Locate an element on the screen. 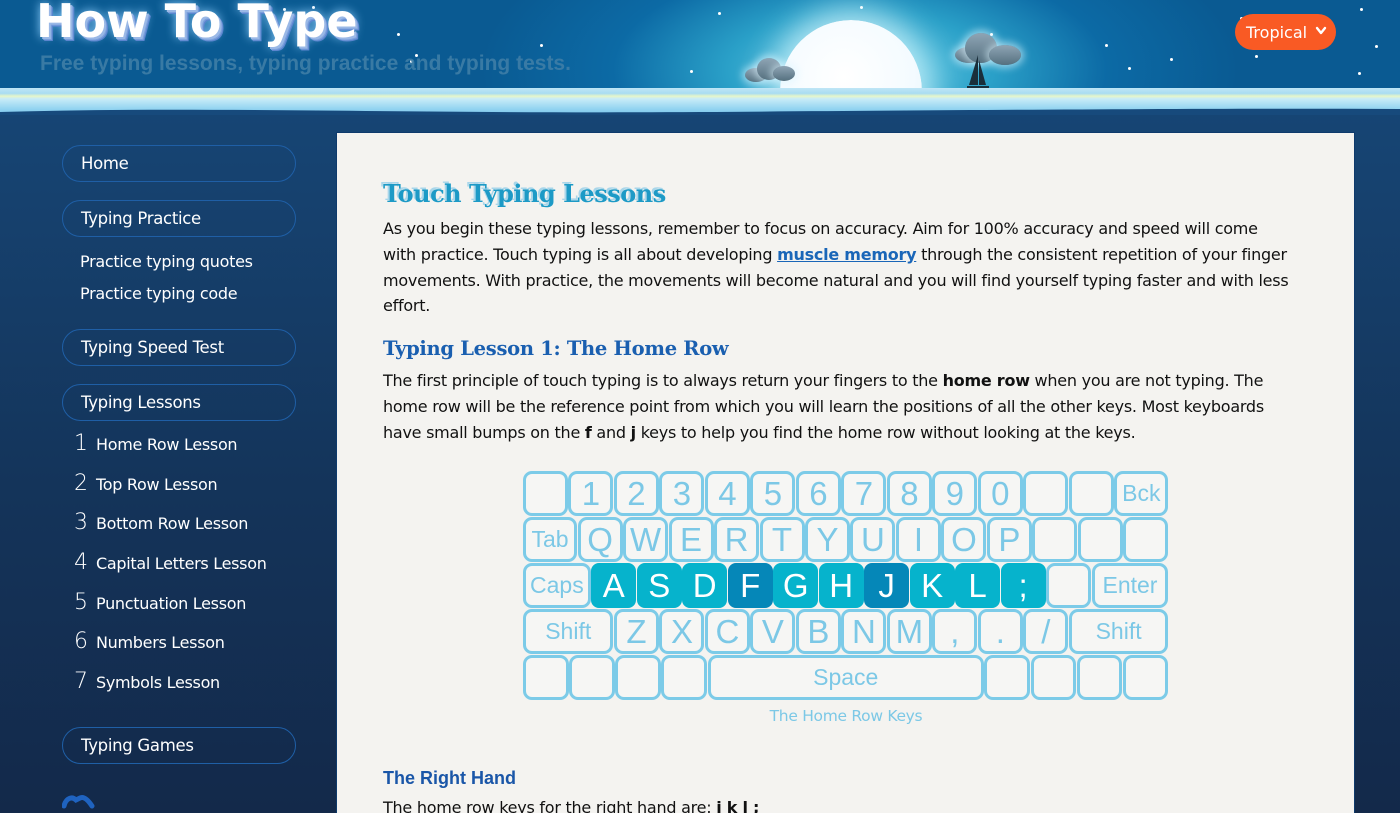 The width and height of the screenshot is (1400, 813). key-j: J is located at coordinates (887, 586).